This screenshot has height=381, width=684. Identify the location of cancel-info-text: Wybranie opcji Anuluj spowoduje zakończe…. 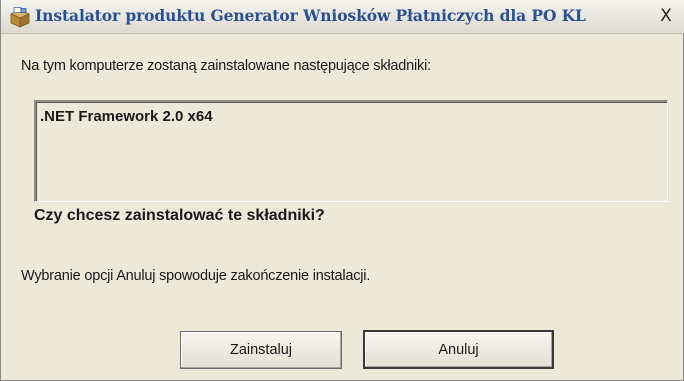
(196, 276).